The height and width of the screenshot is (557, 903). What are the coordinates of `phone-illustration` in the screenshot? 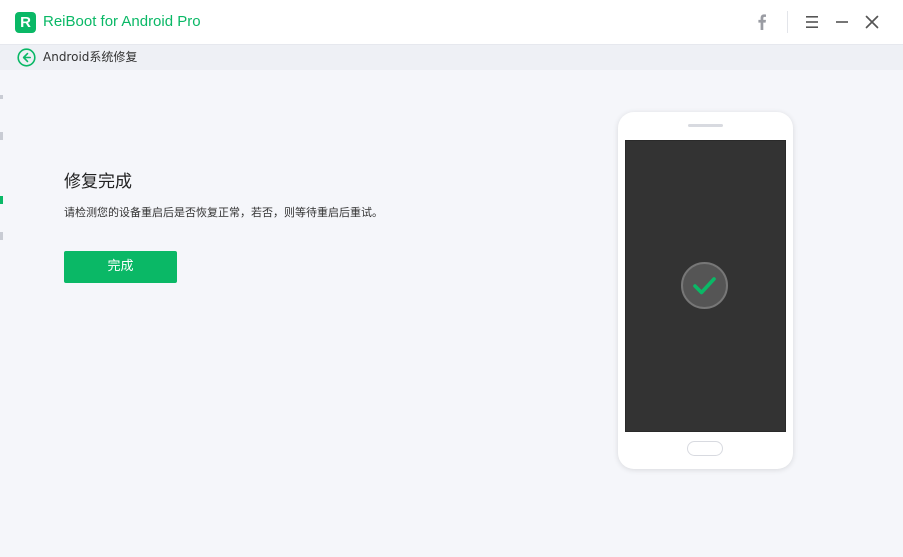 It's located at (705, 290).